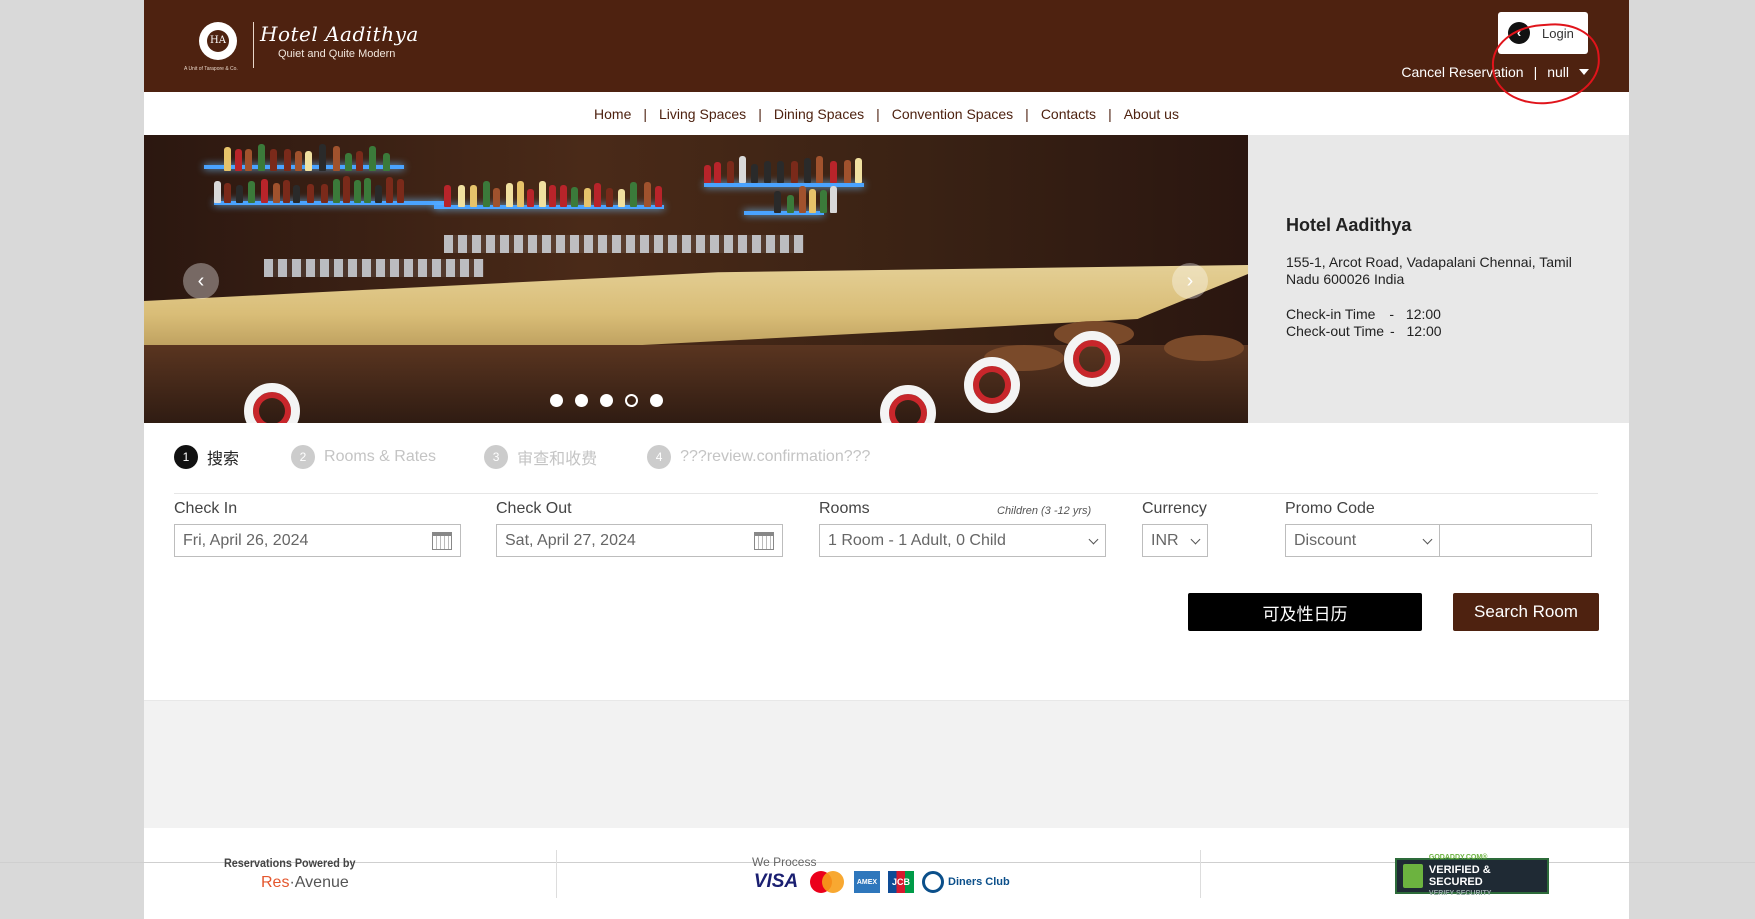 This screenshot has width=1755, height=919. I want to click on chevron-left-icon: ‹, so click(1519, 33).